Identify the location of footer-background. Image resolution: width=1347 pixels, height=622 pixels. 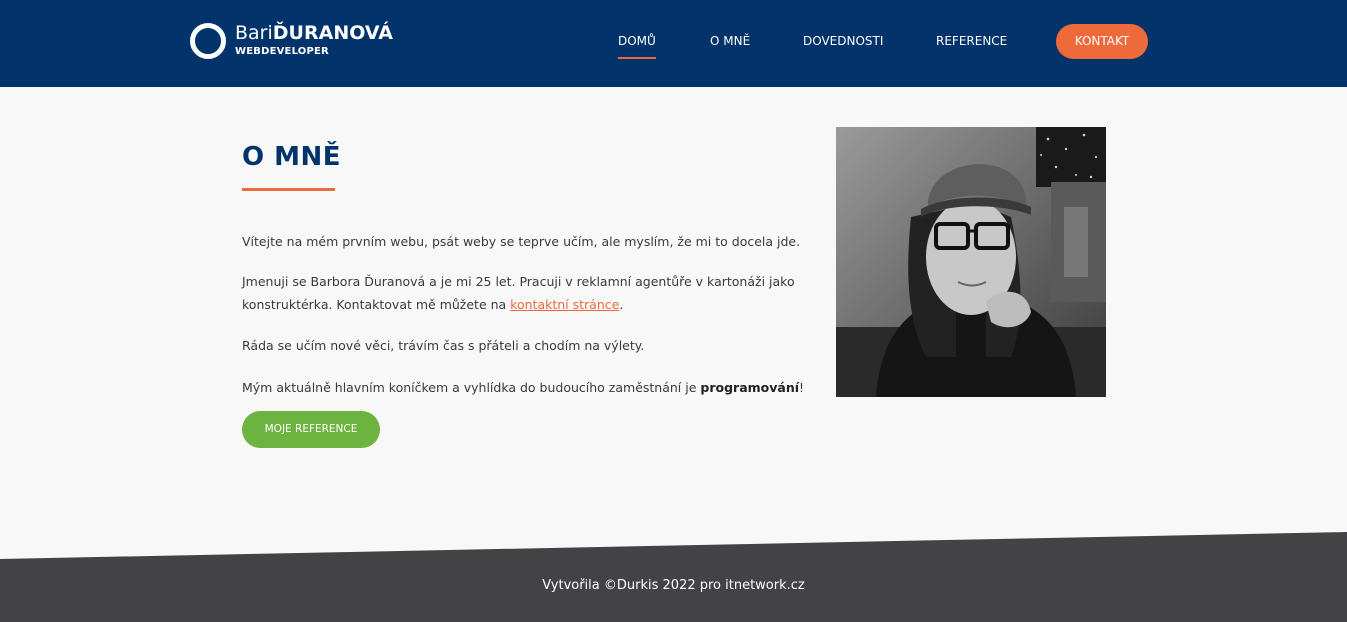
(673, 577).